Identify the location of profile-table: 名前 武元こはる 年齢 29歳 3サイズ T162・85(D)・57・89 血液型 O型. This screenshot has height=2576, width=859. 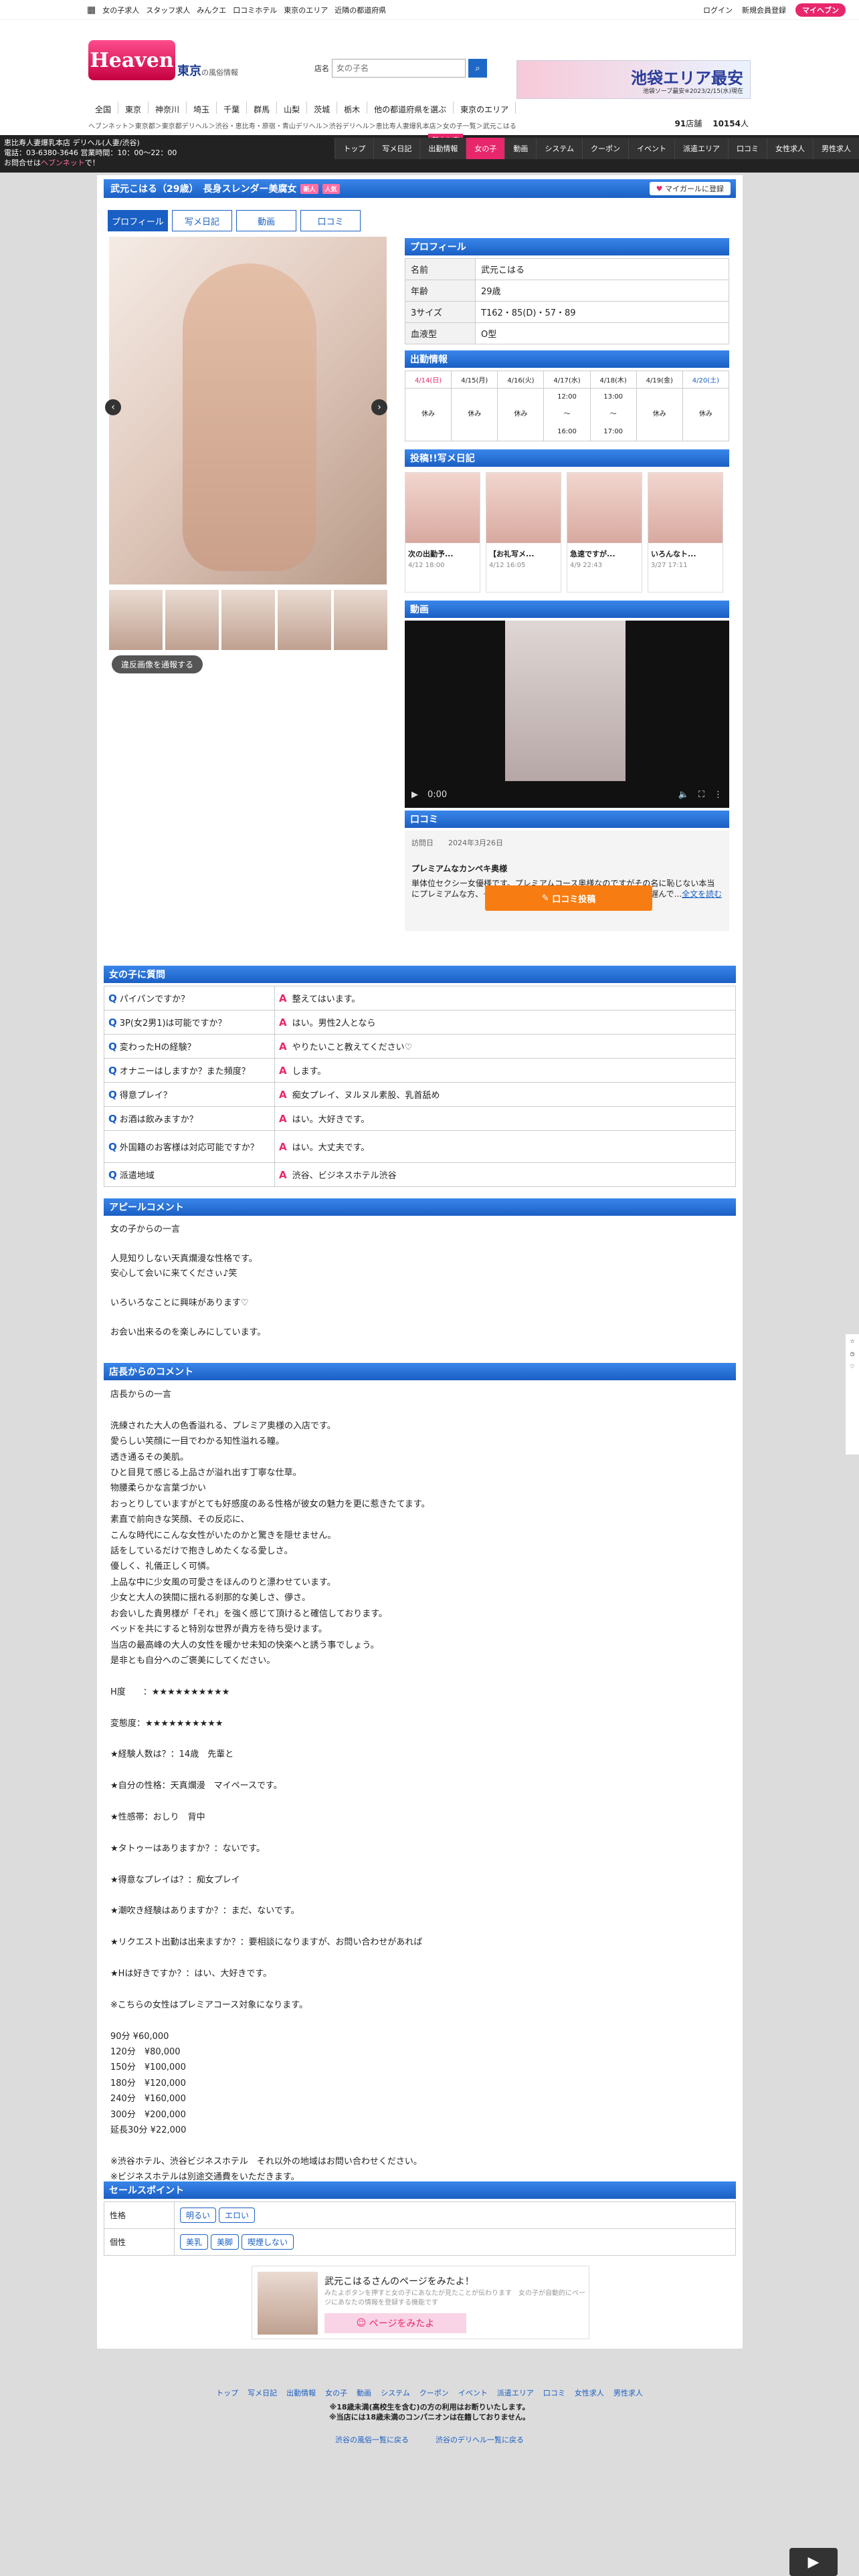
(567, 301).